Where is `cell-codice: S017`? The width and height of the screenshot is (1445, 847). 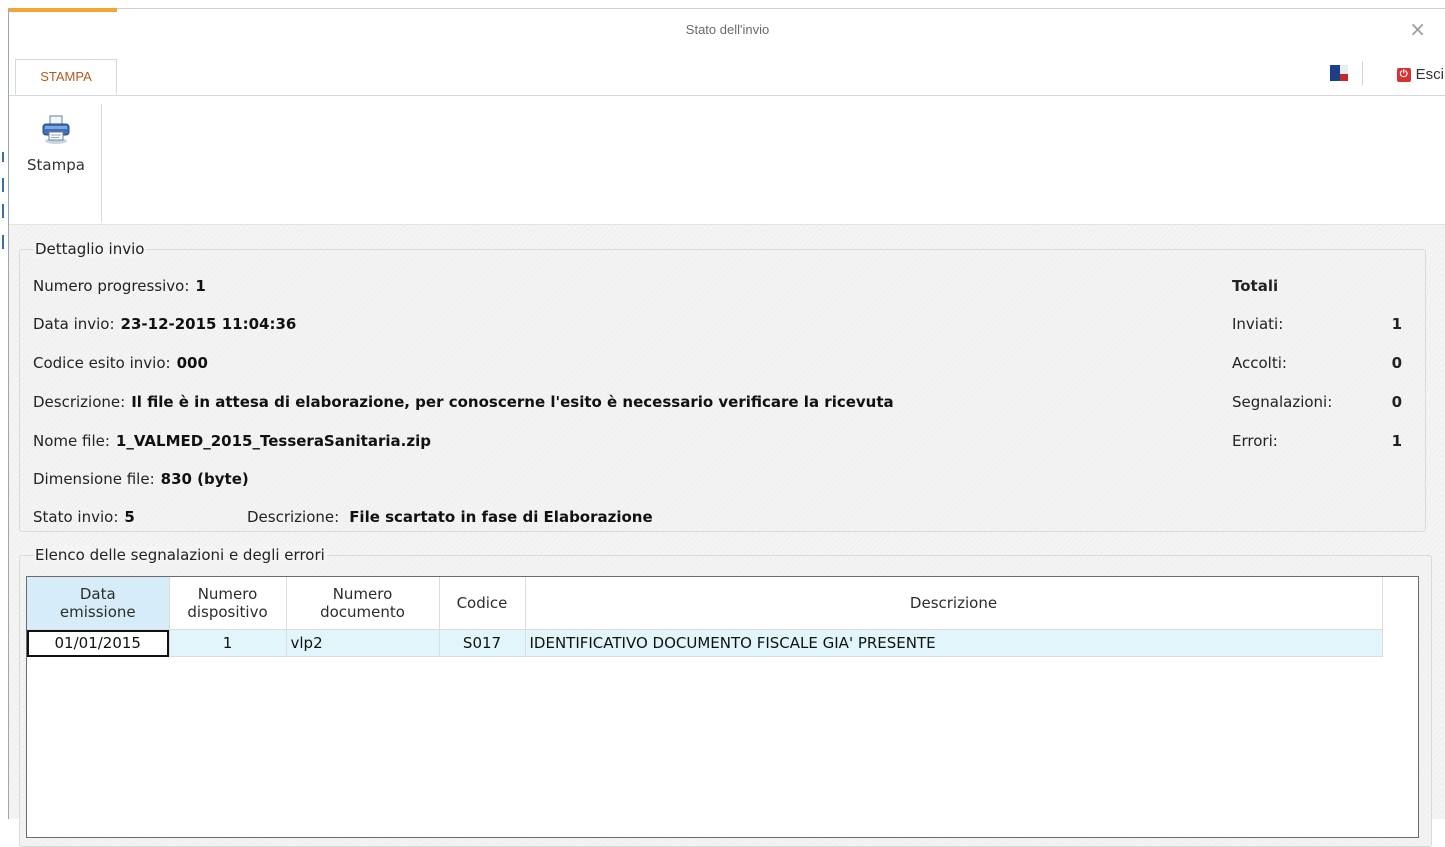 cell-codice: S017 is located at coordinates (482, 643).